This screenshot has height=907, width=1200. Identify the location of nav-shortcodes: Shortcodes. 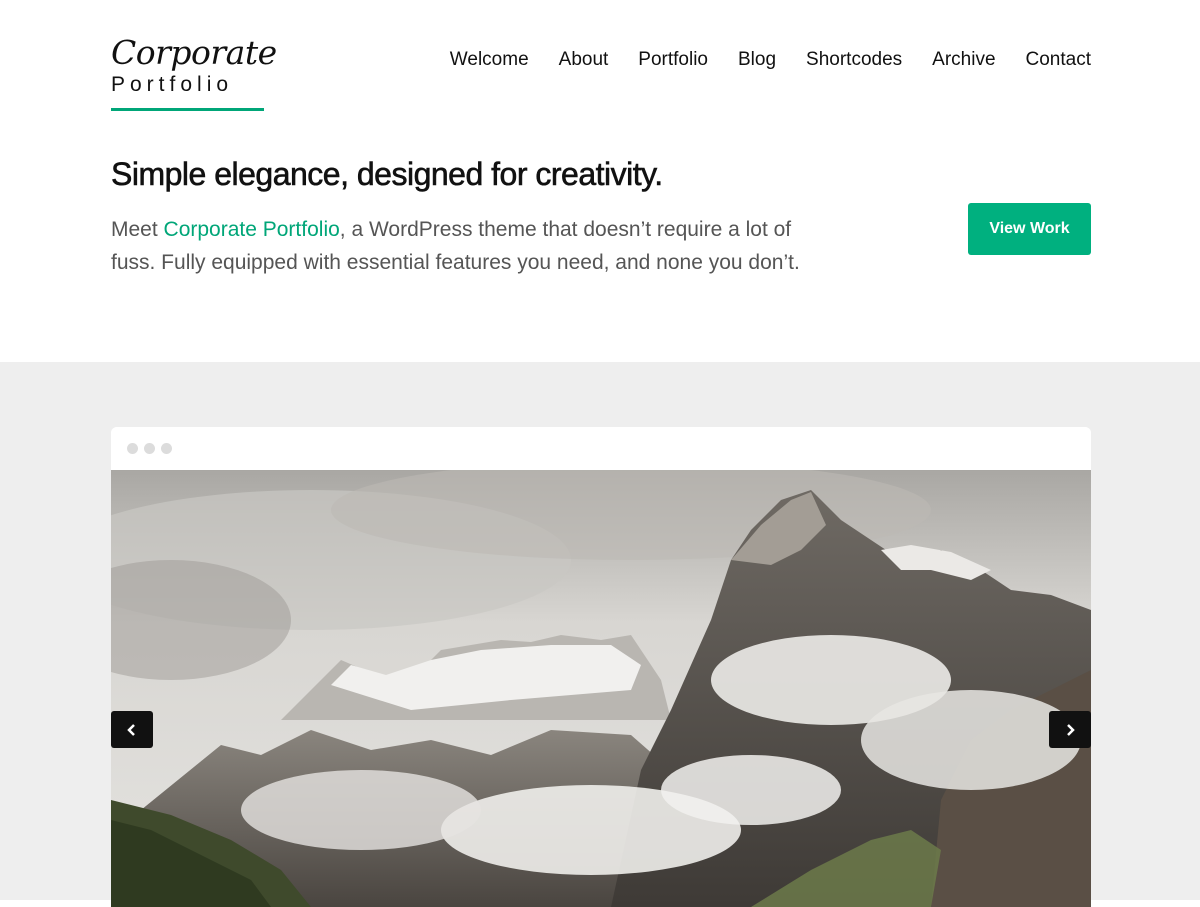
(854, 60).